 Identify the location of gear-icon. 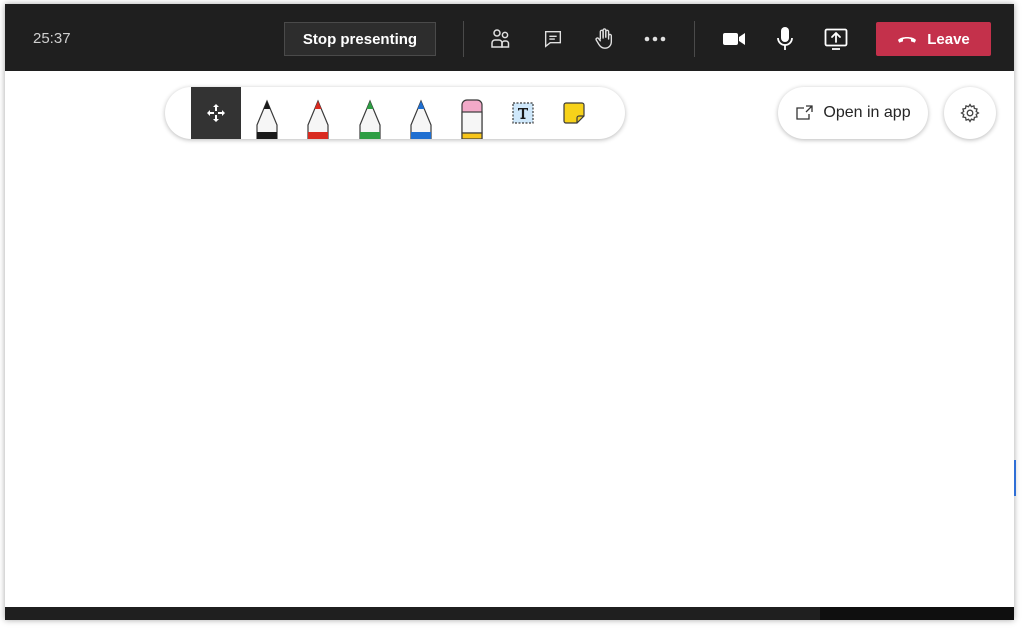
(970, 113).